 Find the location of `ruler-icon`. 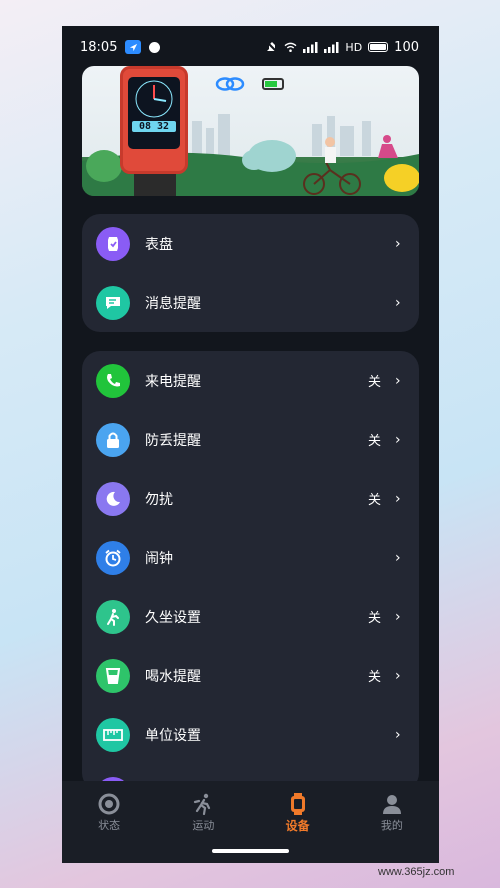

ruler-icon is located at coordinates (113, 734).